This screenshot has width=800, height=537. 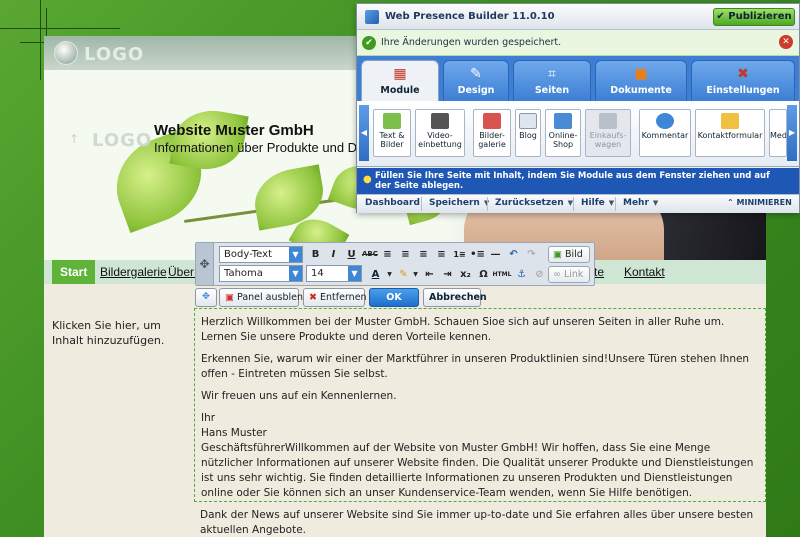 What do you see at coordinates (476, 80) in the screenshot?
I see `tab-design: ✎ Design` at bounding box center [476, 80].